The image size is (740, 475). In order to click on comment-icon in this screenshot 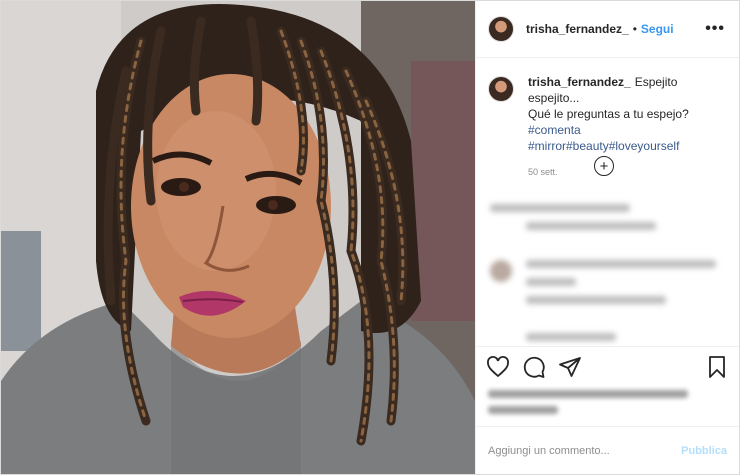, I will do `click(534, 367)`.